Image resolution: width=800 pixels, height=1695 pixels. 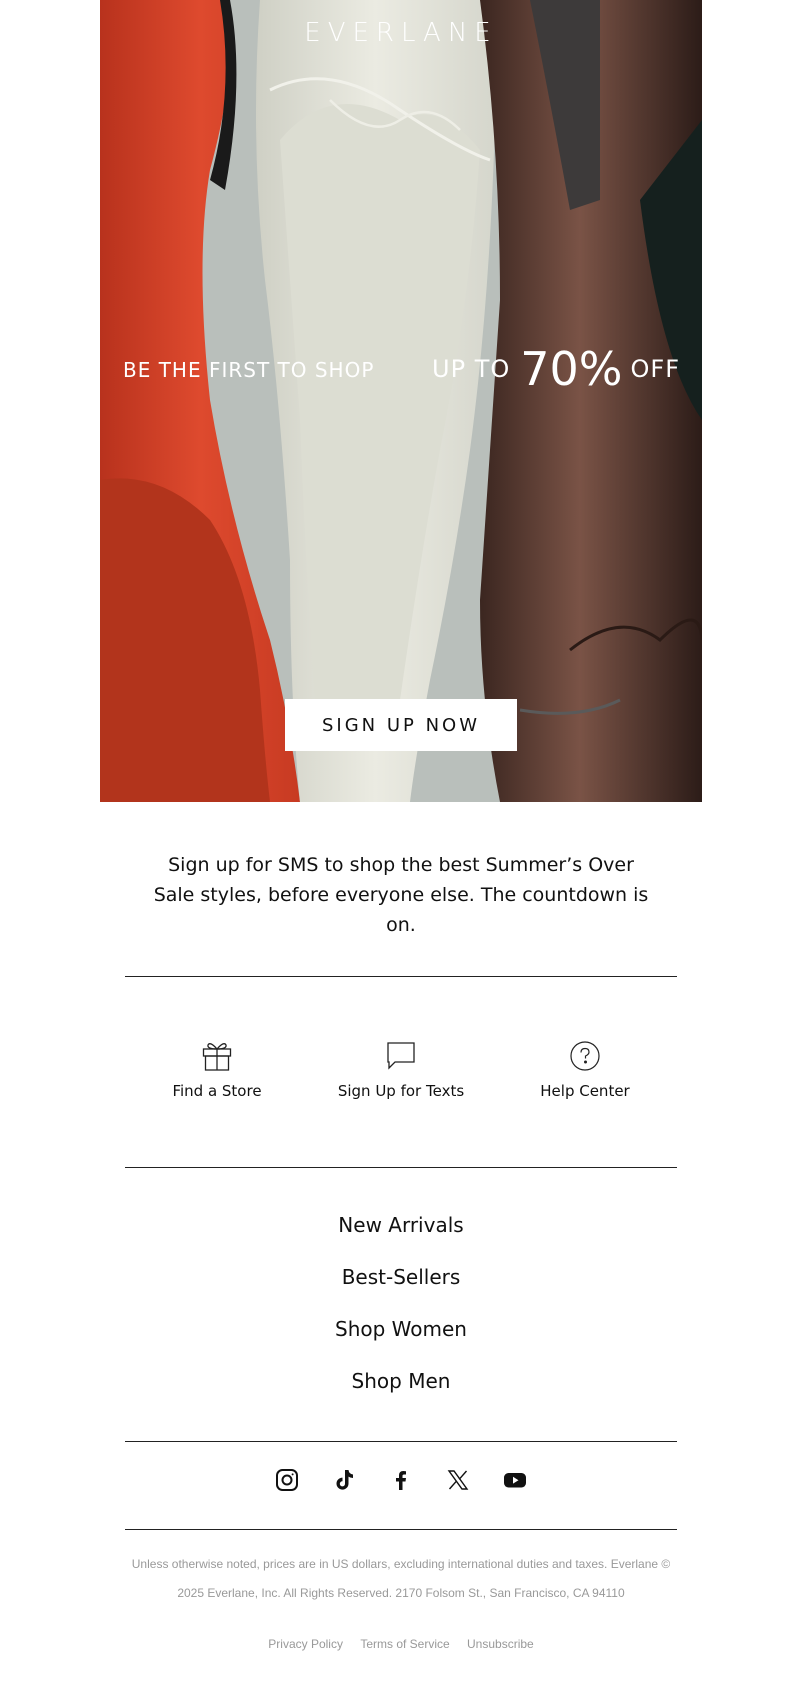 What do you see at coordinates (404, 1644) in the screenshot?
I see `terms-of-service-link: Terms of Service` at bounding box center [404, 1644].